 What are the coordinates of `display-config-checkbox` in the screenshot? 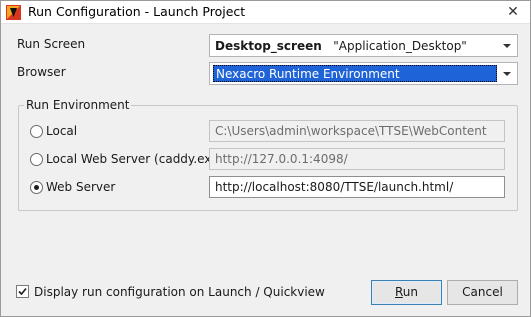 It's located at (22, 291).